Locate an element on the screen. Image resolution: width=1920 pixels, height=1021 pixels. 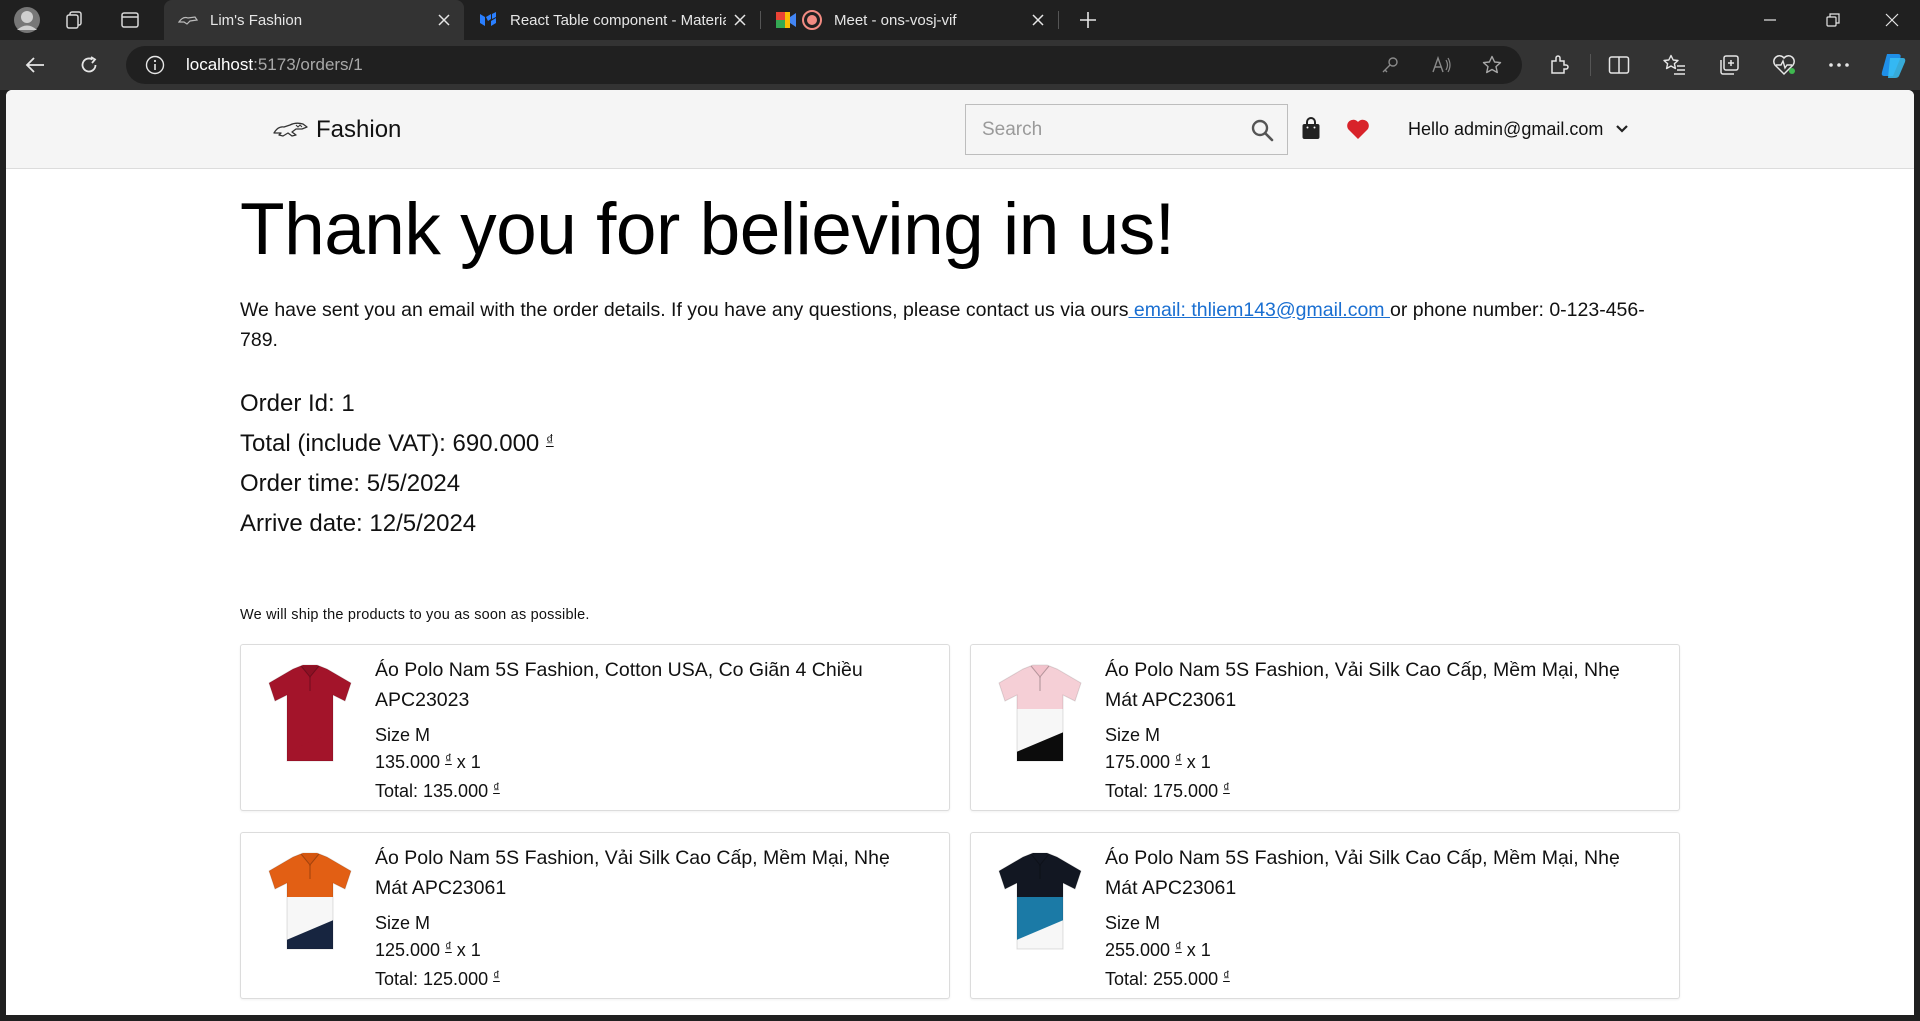
profile-avatar is located at coordinates (27, 20).